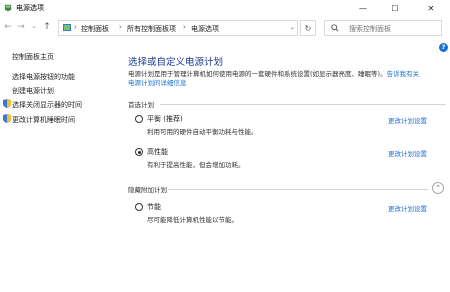 The height and width of the screenshot is (292, 450). Describe the element at coordinates (196, 165) in the screenshot. I see `plan-high-performance-desc: 有利于提高性能，但会增加功耗。` at that location.